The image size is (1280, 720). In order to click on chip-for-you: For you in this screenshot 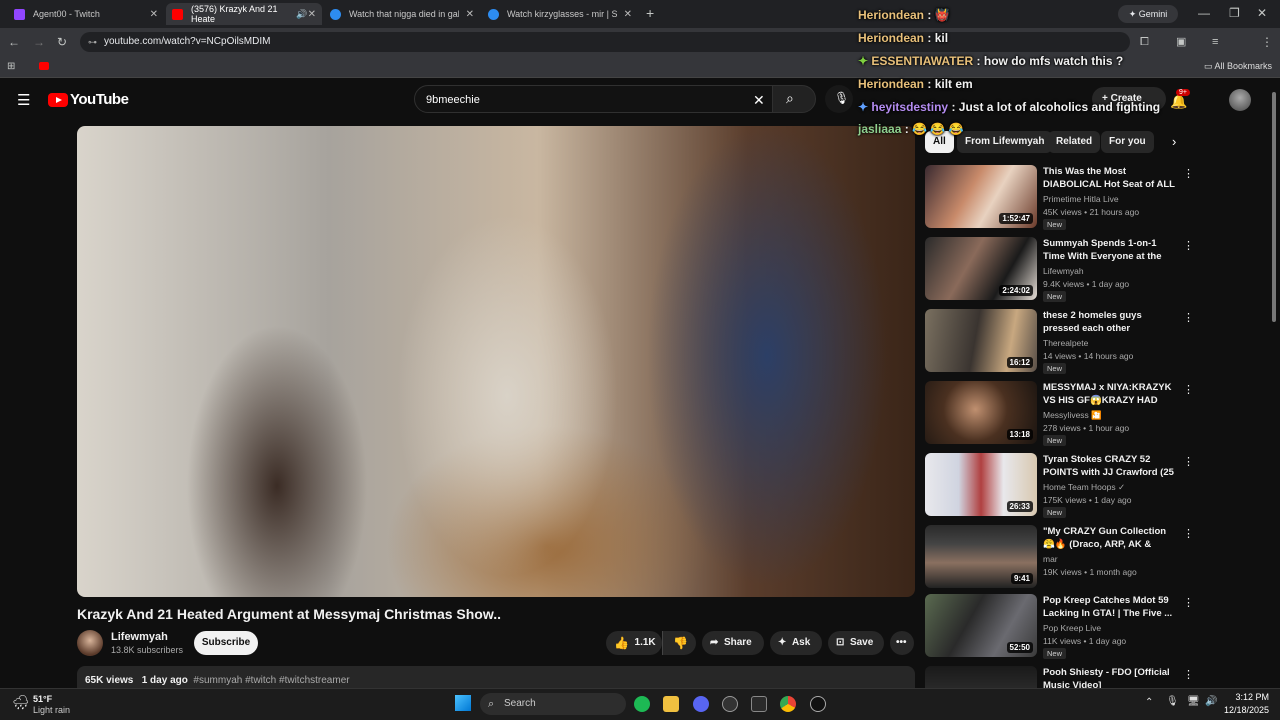, I will do `click(1127, 142)`.